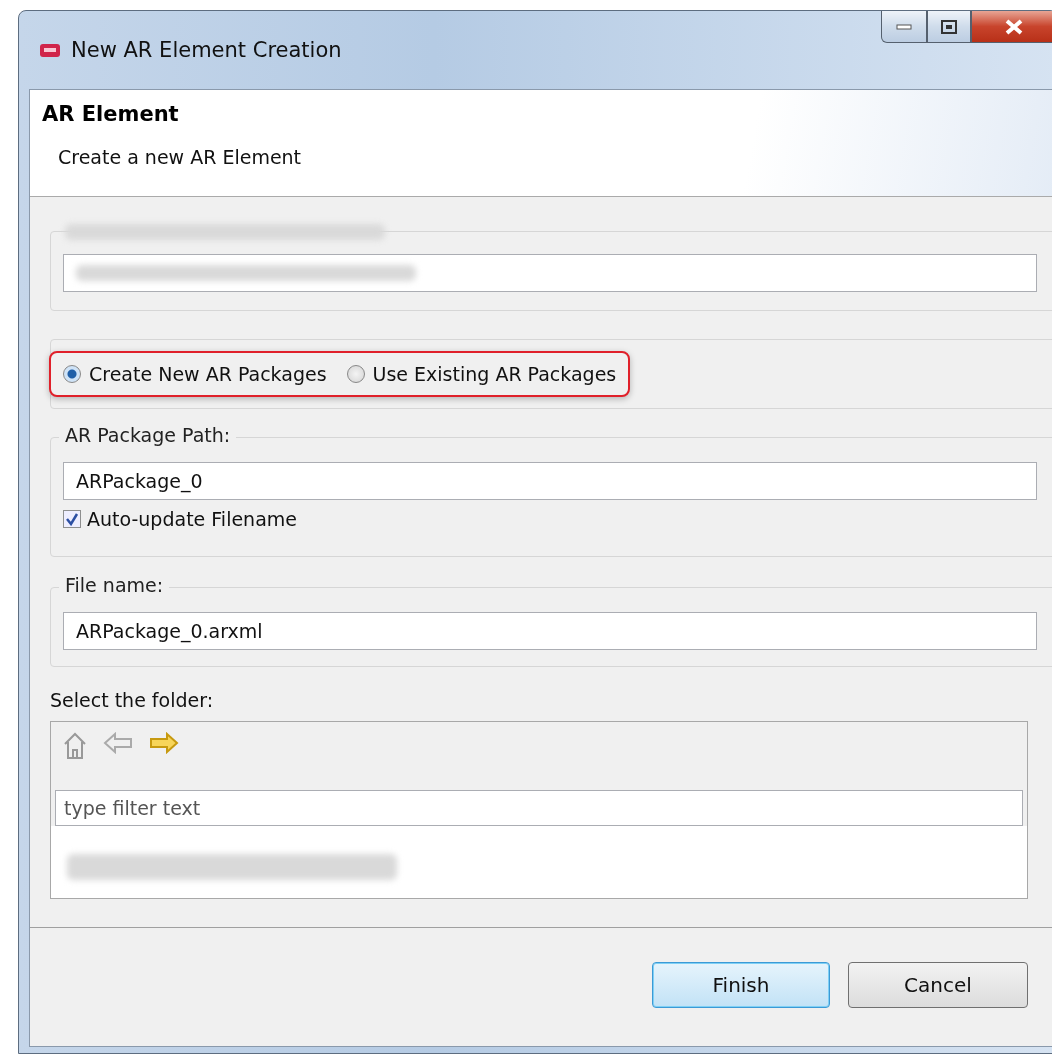 The height and width of the screenshot is (1054, 1052). I want to click on dialog-button: Cancel, so click(938, 985).